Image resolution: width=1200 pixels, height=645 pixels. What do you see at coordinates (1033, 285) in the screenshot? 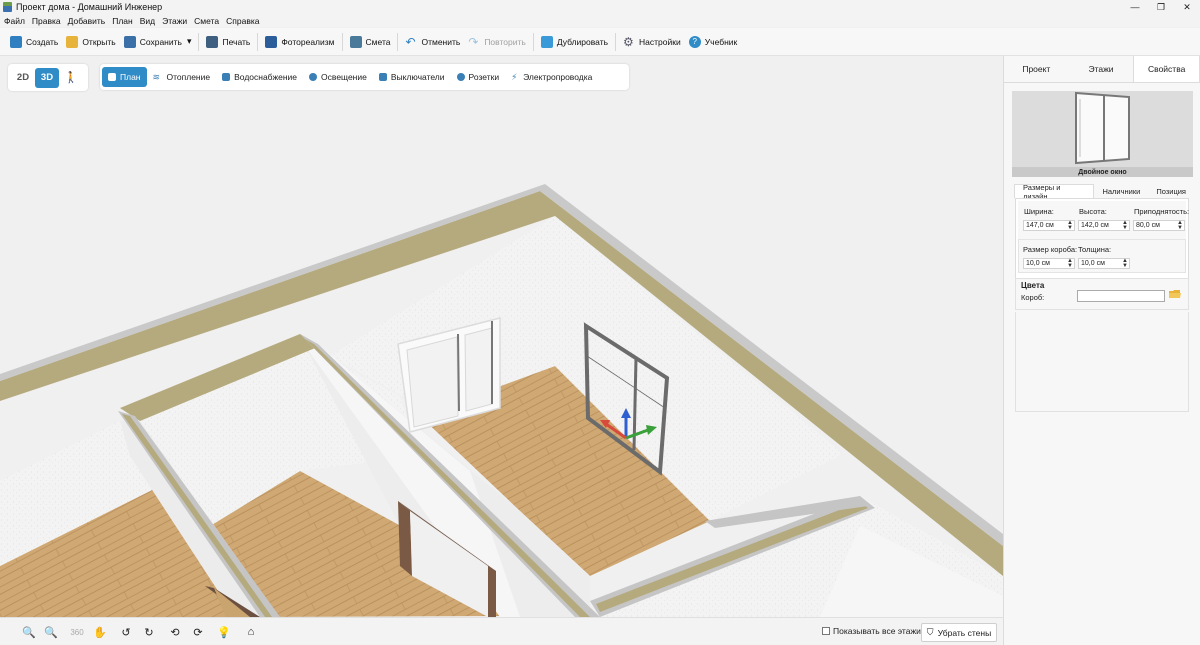
I see `colors-title: Цвета` at bounding box center [1033, 285].